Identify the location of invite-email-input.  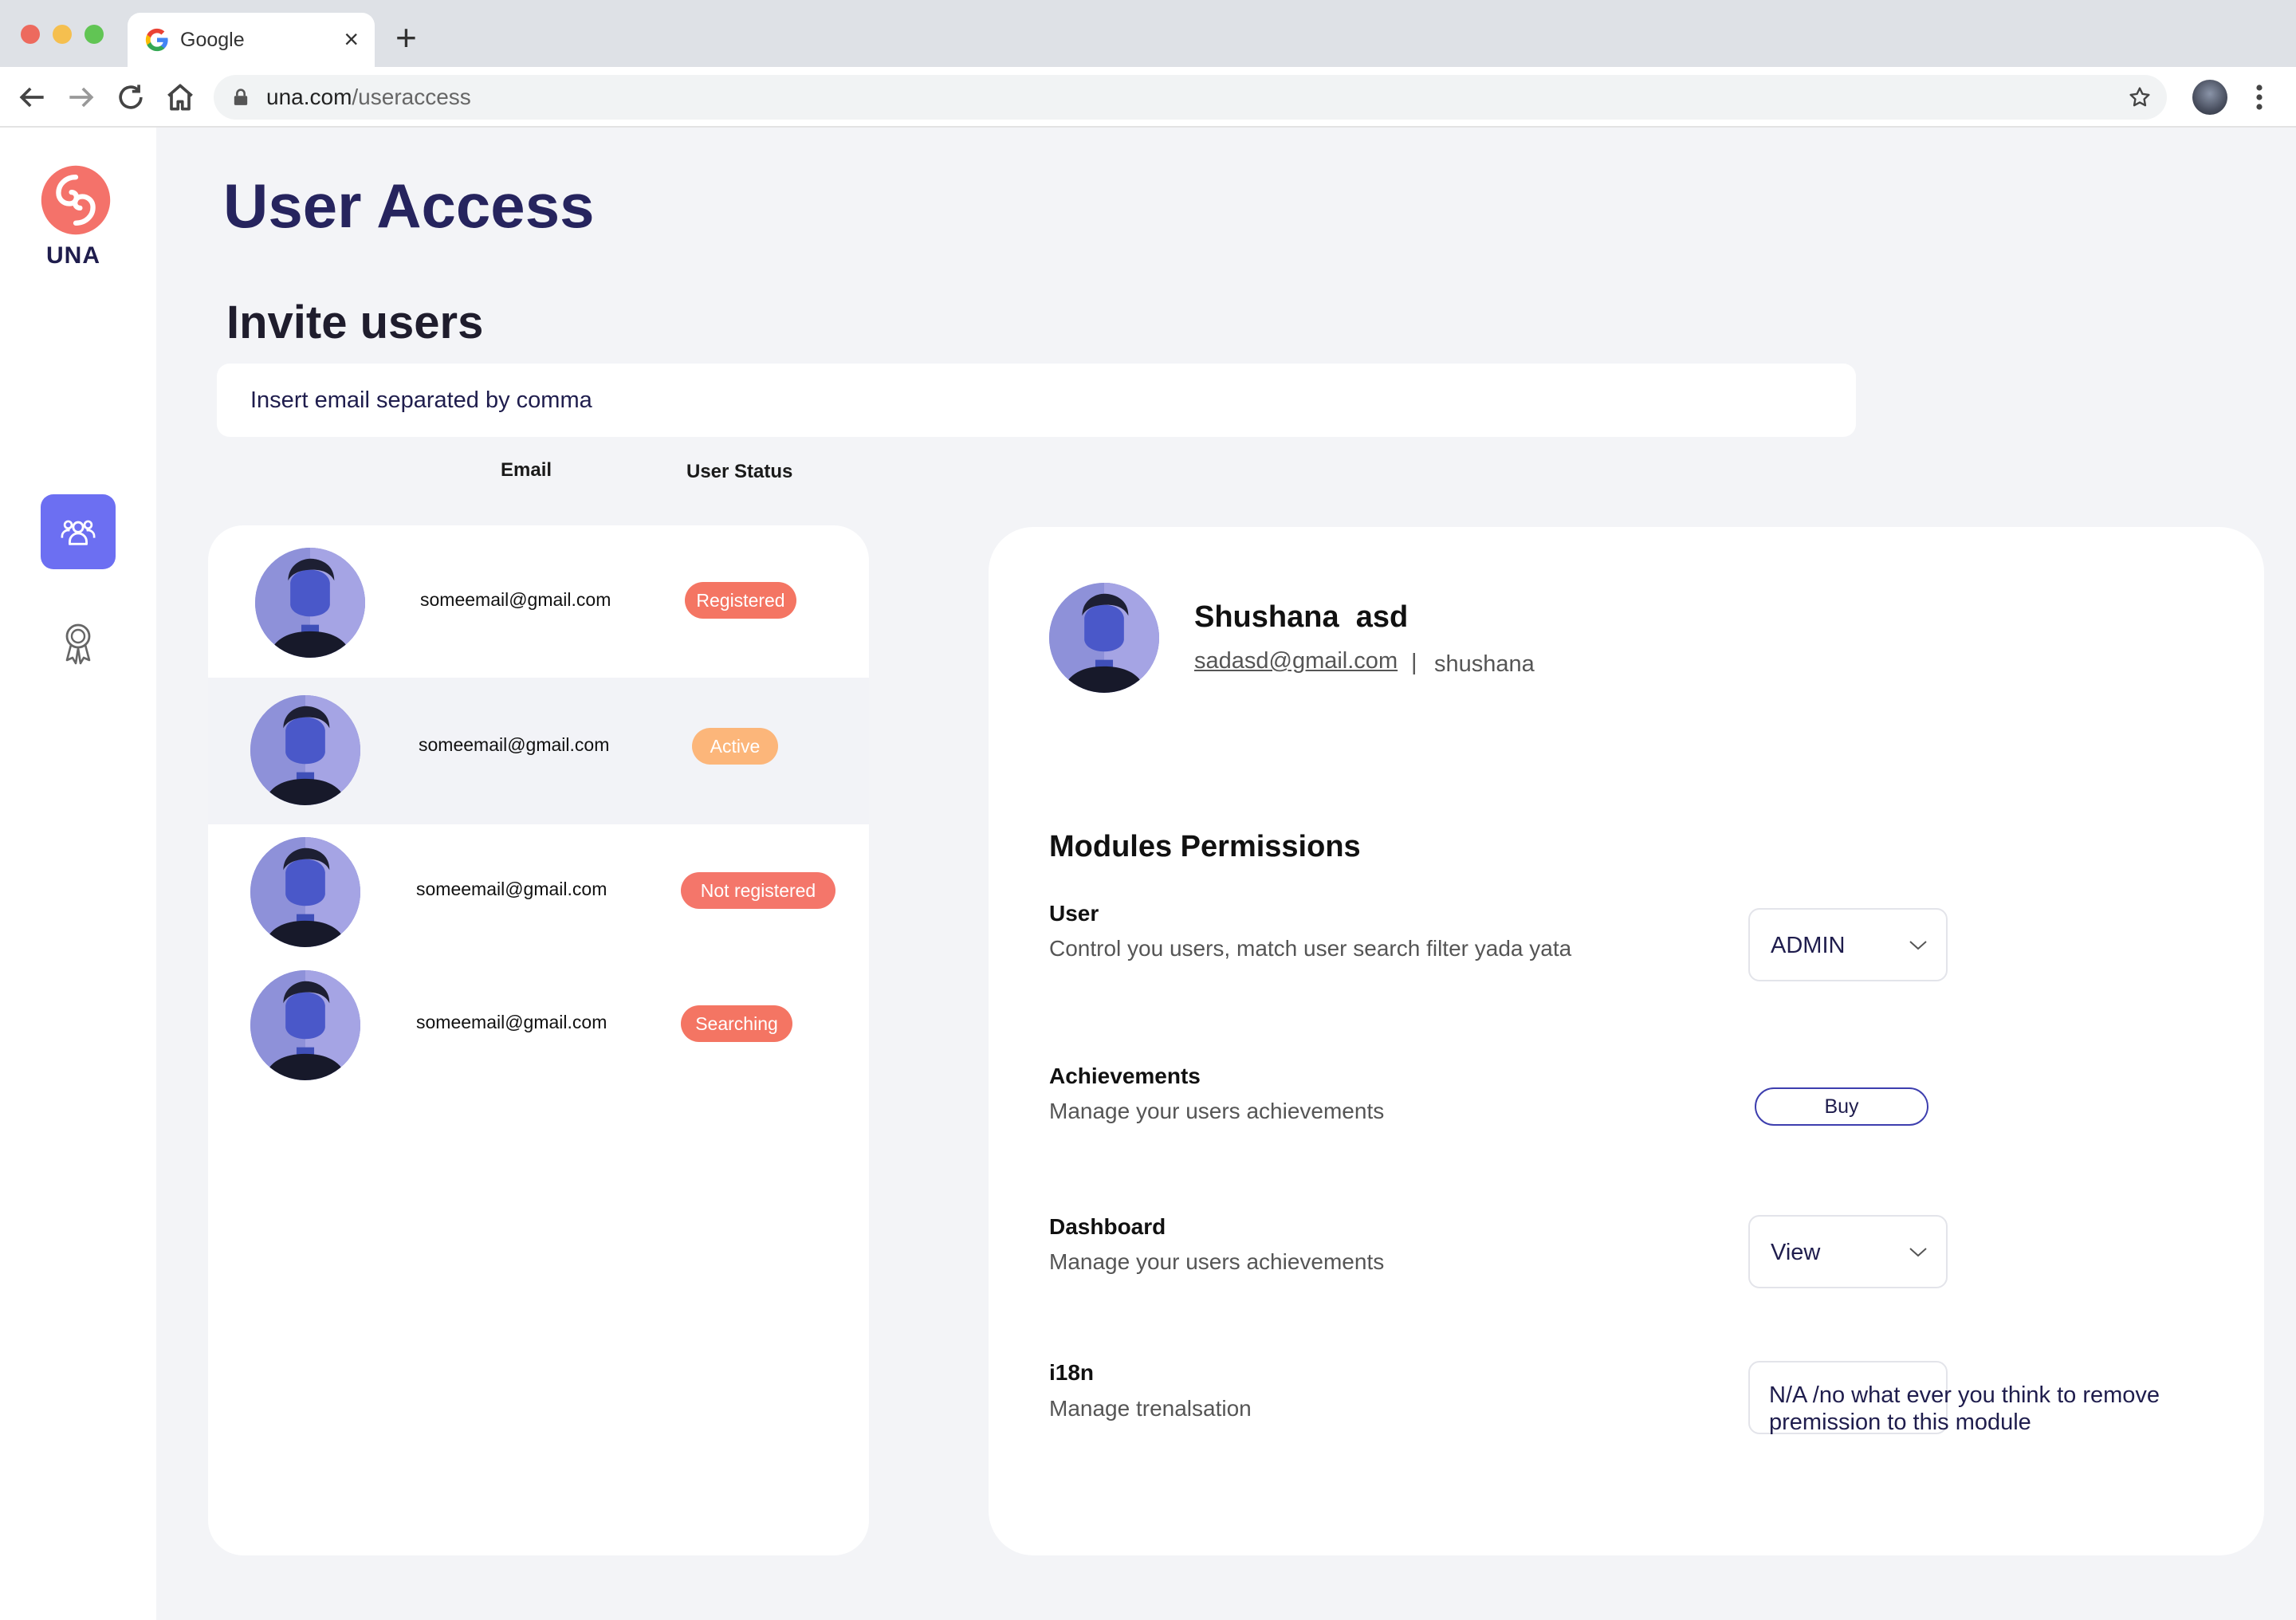
(1036, 401).